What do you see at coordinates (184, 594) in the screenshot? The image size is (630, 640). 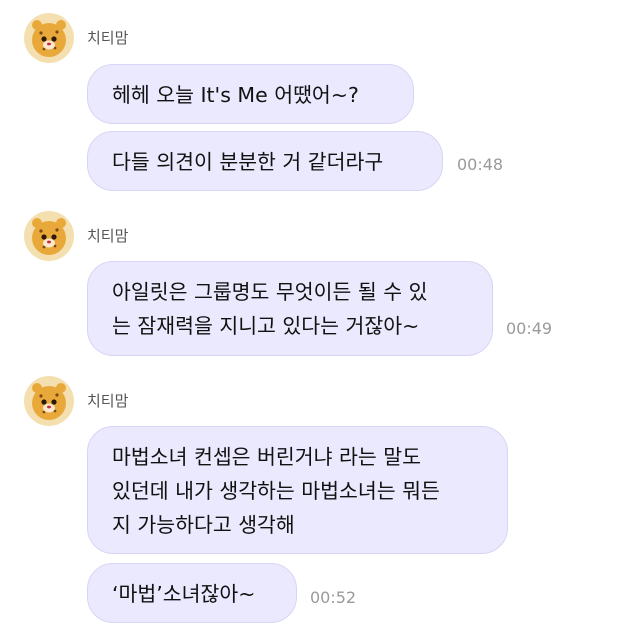 I see `message-text: ‘마법’소녀잖아~` at bounding box center [184, 594].